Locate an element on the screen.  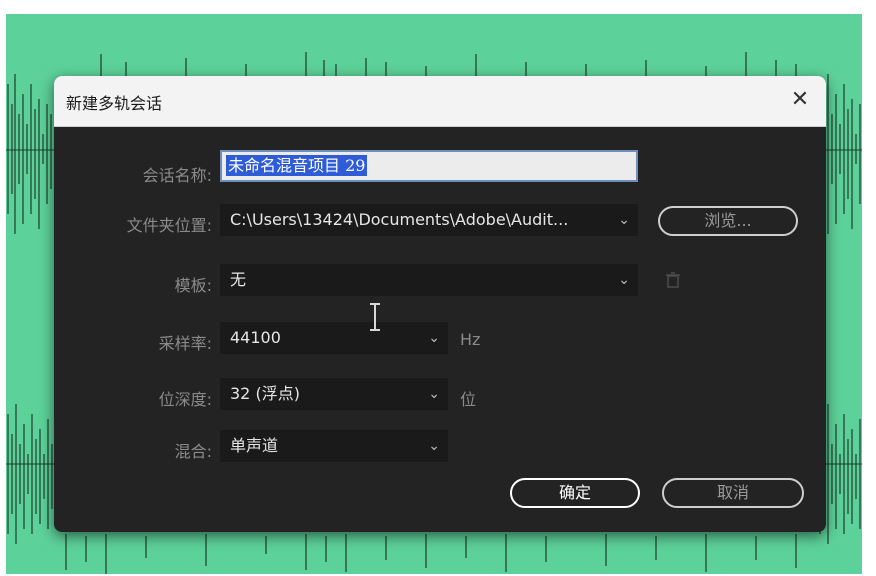
session-name-value: 未命名混音项目 29 is located at coordinates (297, 165).